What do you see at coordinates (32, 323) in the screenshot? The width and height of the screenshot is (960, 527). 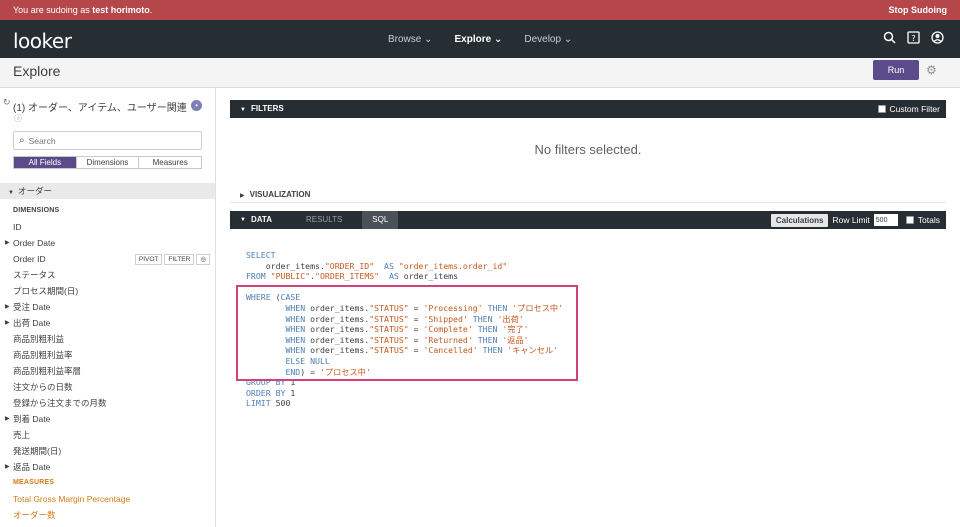 I see `field-label: 出荷 Date` at bounding box center [32, 323].